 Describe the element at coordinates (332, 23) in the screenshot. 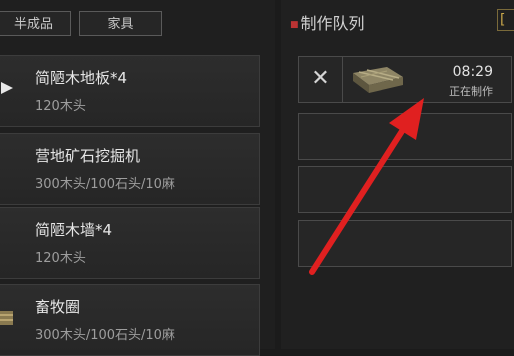

I see `queue-title-text: 制作队列` at that location.